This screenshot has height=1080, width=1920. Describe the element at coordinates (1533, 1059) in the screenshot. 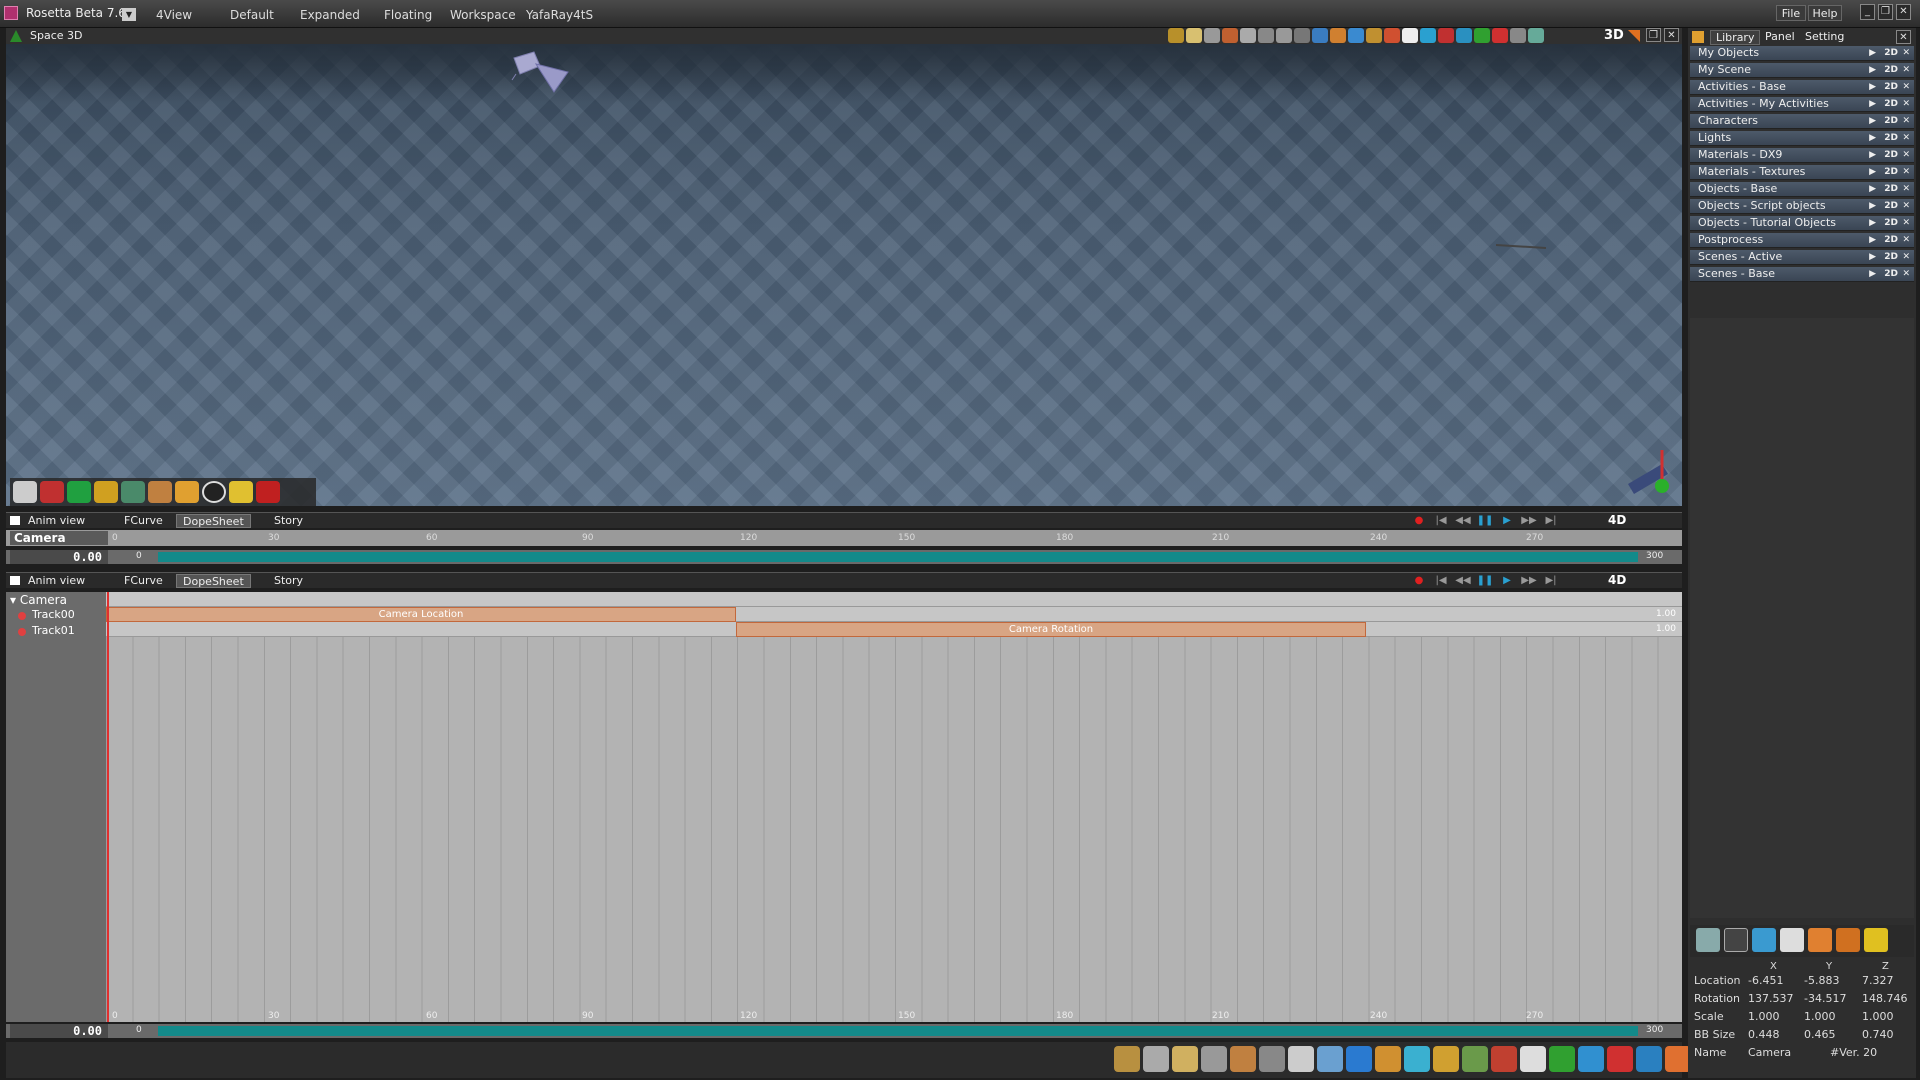

I see `axes-icon` at that location.